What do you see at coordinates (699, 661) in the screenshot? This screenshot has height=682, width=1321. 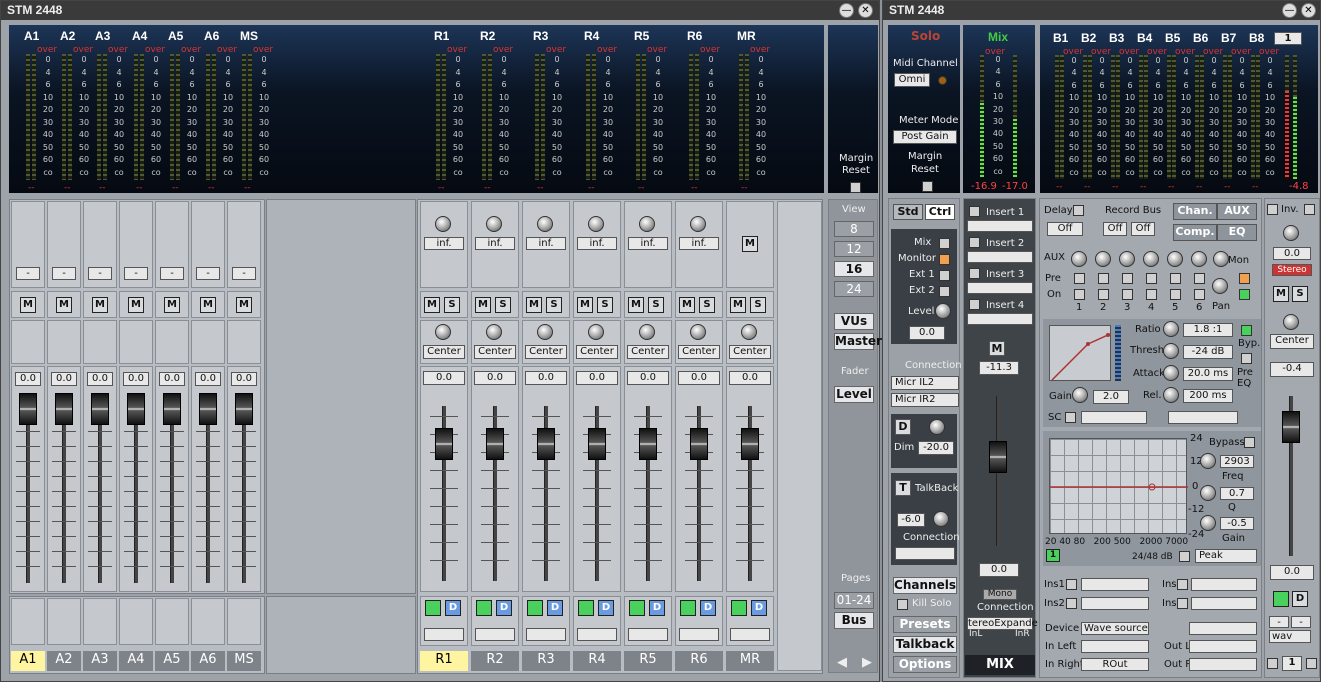 I see `rec-select-button: R6` at bounding box center [699, 661].